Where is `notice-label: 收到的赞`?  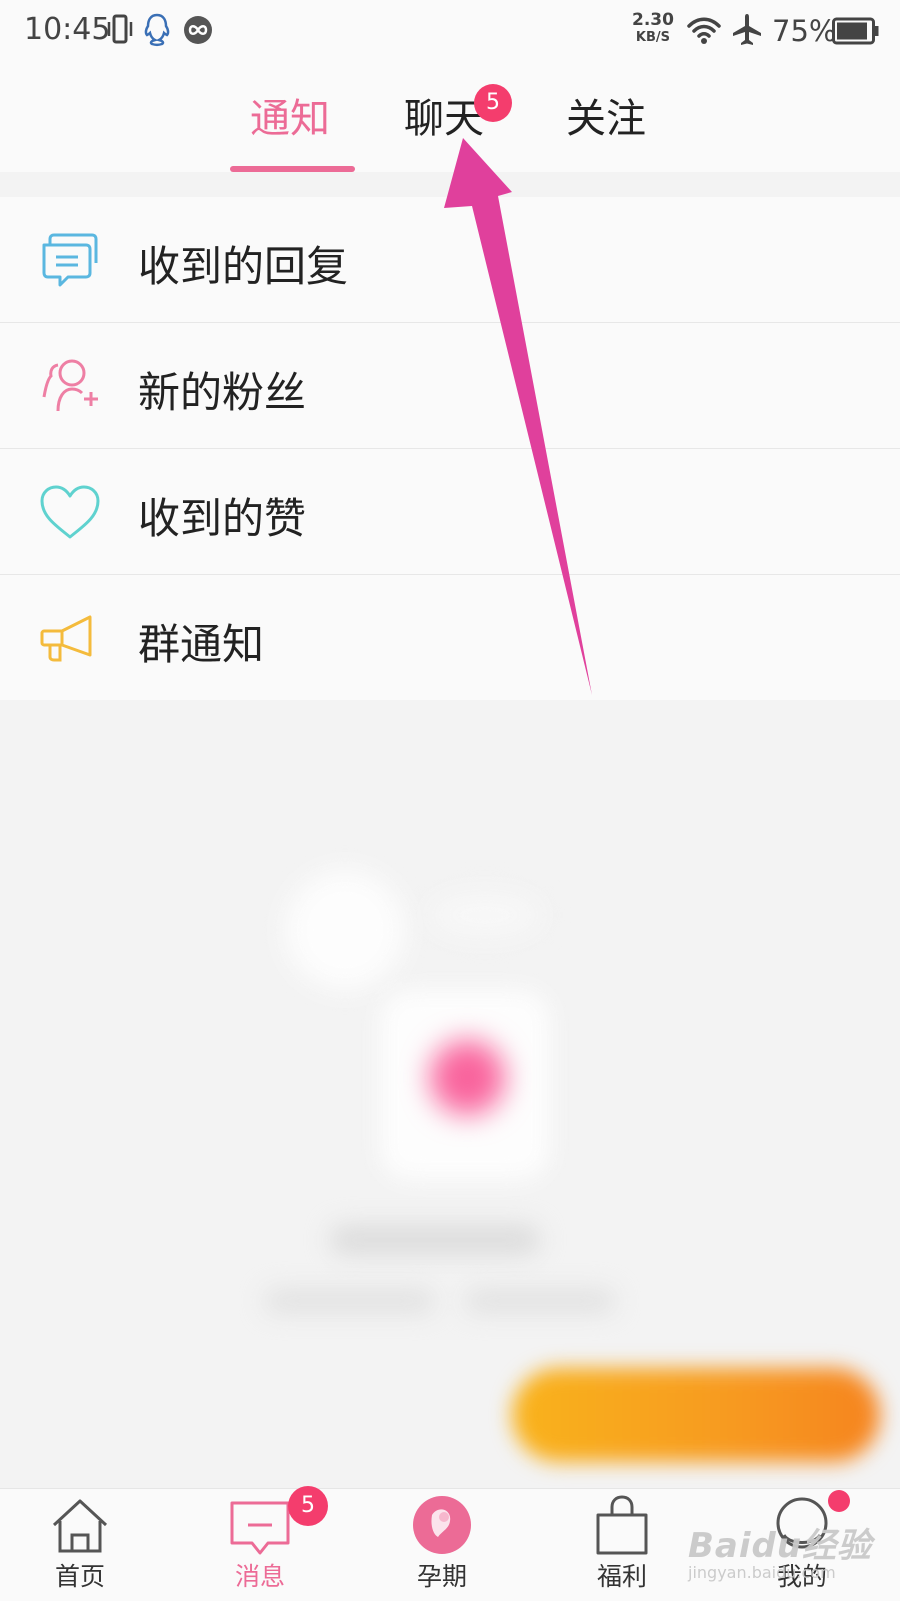 notice-label: 收到的赞 is located at coordinates (222, 518).